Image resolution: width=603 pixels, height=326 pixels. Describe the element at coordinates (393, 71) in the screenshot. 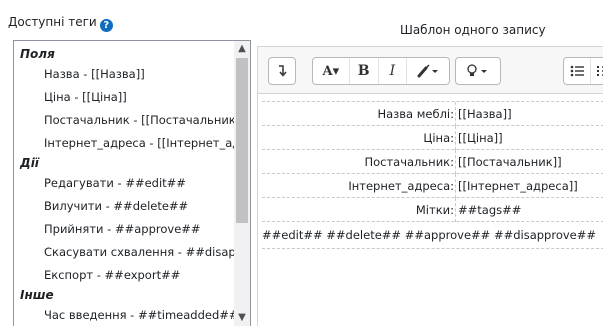

I see `italic-button: I` at that location.